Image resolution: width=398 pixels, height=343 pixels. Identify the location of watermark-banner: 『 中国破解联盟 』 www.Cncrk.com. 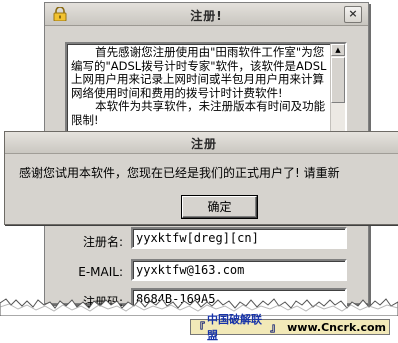
(290, 327).